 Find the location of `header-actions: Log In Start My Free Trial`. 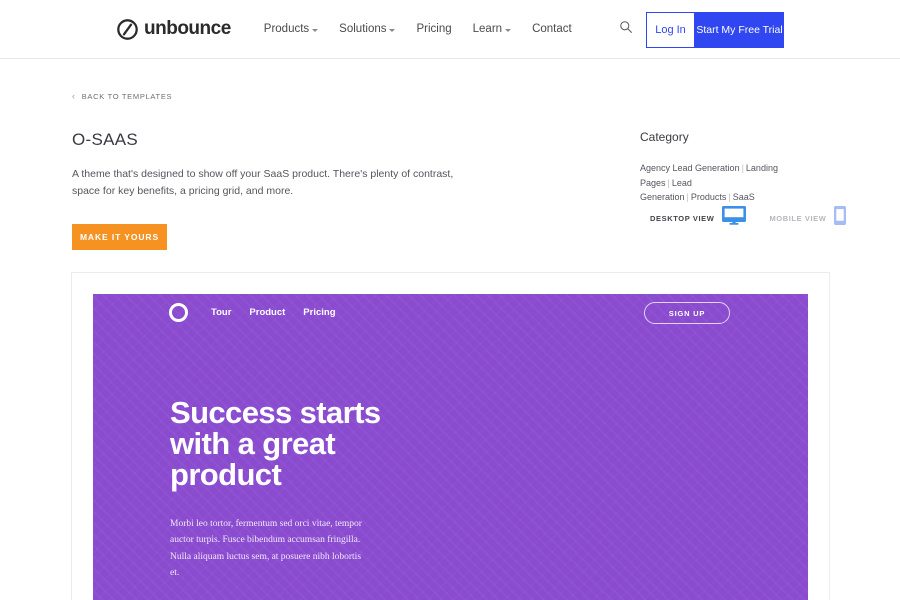

header-actions: Log In Start My Free Trial is located at coordinates (759, 29).